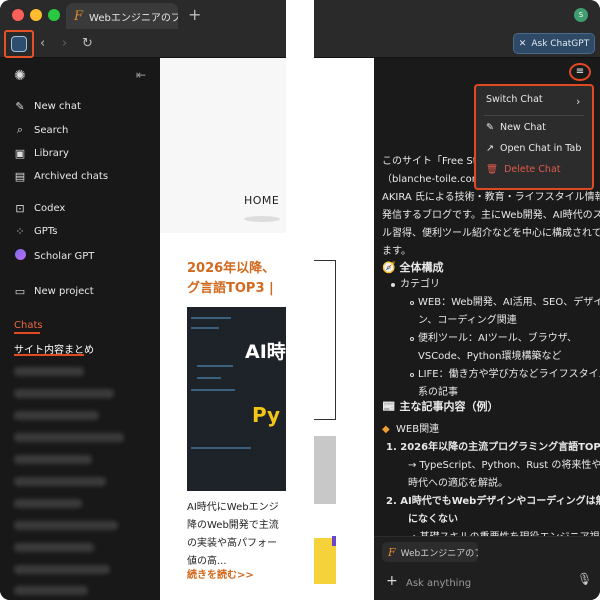 This screenshot has width=600, height=600. What do you see at coordinates (493, 447) in the screenshot?
I see `response-text: 1. 2026年以降の主流プログラミング言語TOP3` at bounding box center [493, 447].